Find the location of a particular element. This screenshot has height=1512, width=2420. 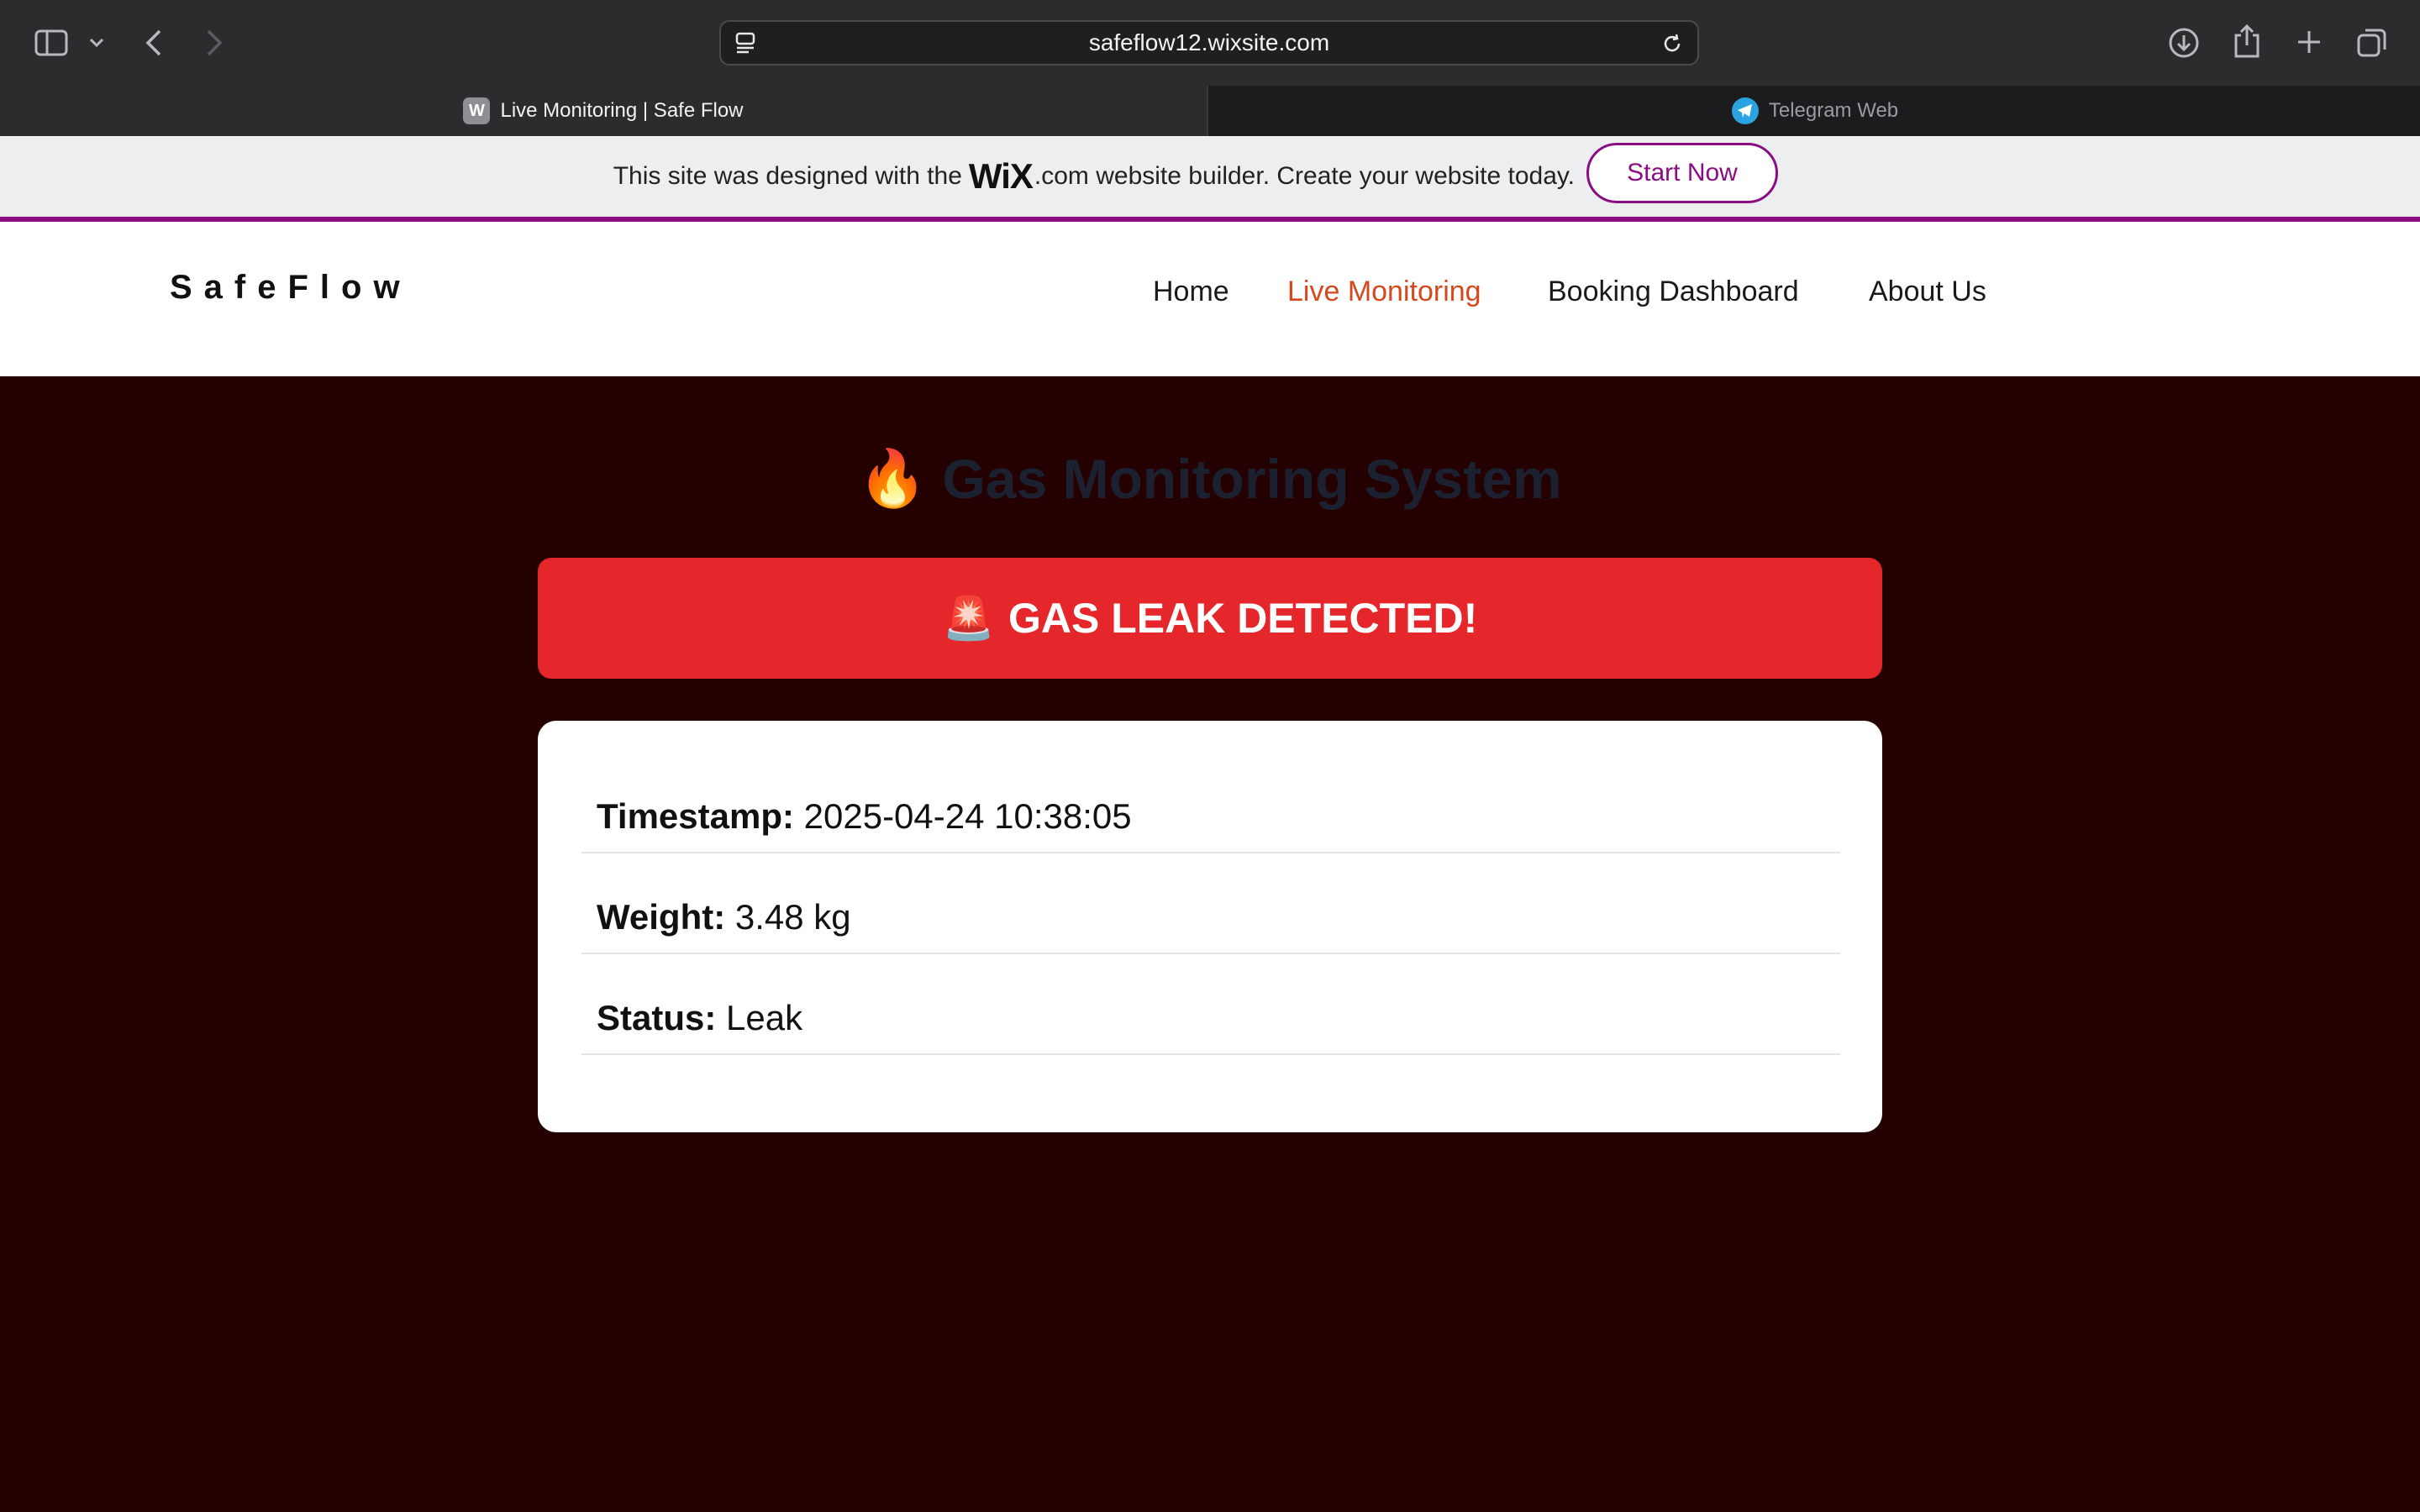

reading-row-timestamp: Timestamp: 2025-04-24 10:38:05 is located at coordinates (1210, 803).